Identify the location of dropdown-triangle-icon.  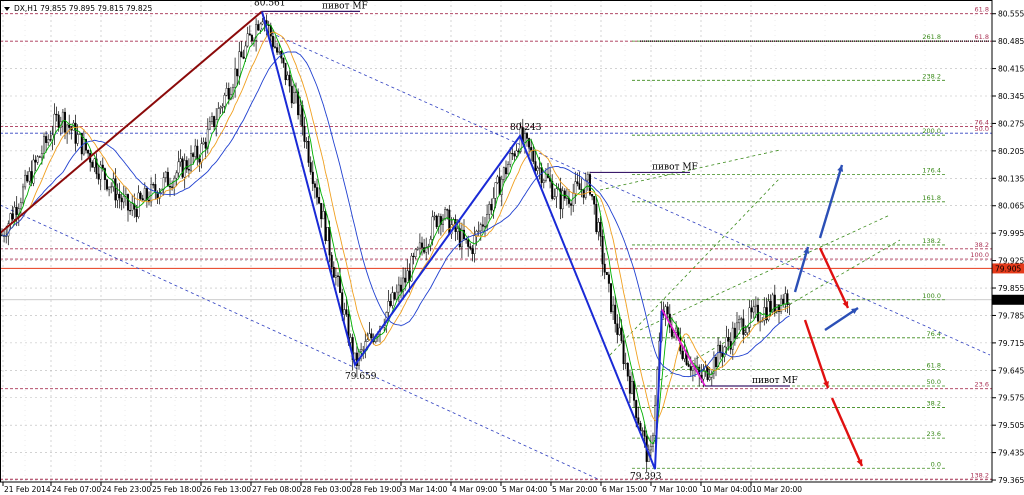
(7, 9).